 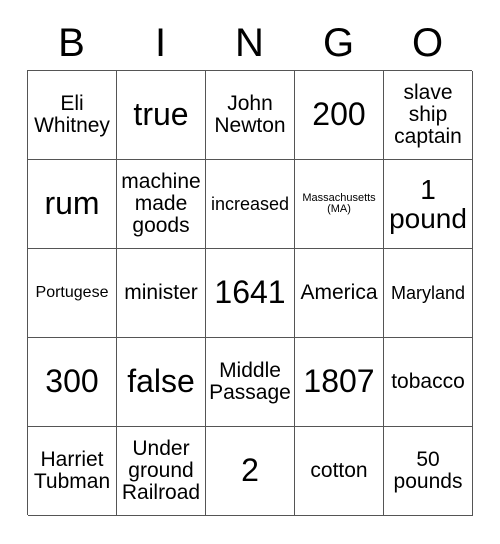 What do you see at coordinates (427, 43) in the screenshot?
I see `bingo-header-letter-o: O` at bounding box center [427, 43].